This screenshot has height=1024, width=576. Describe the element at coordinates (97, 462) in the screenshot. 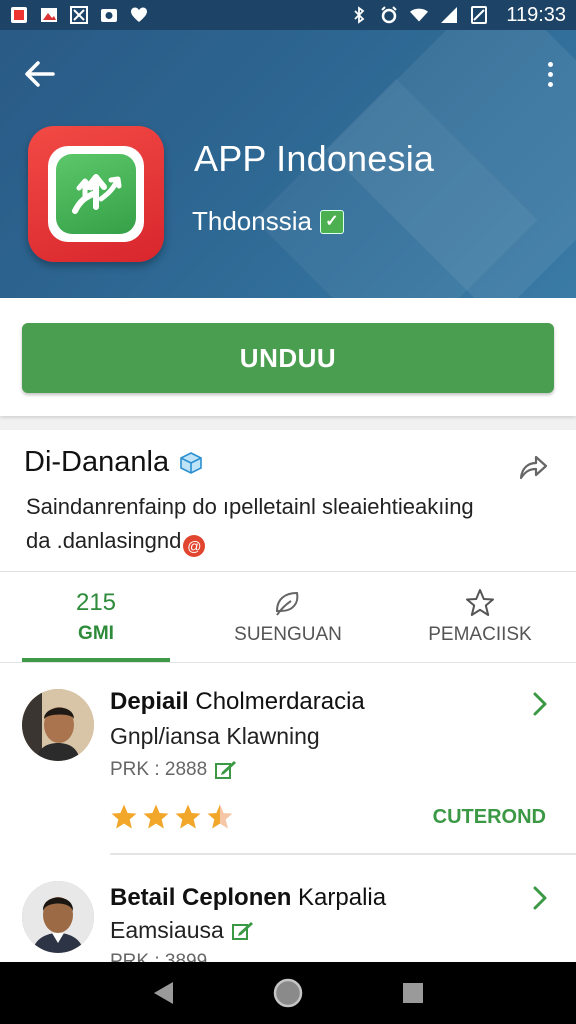

I see `info-title-text: Di-Dananla` at that location.